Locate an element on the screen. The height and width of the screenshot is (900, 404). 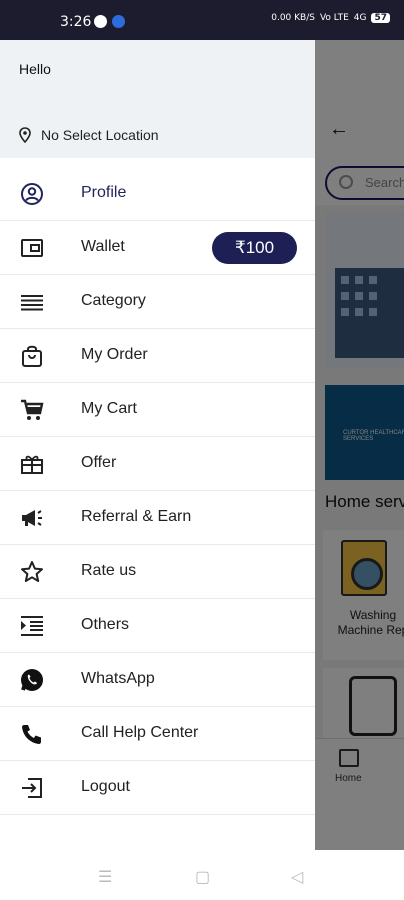
menu-item-category: Category is located at coordinates (157, 302).